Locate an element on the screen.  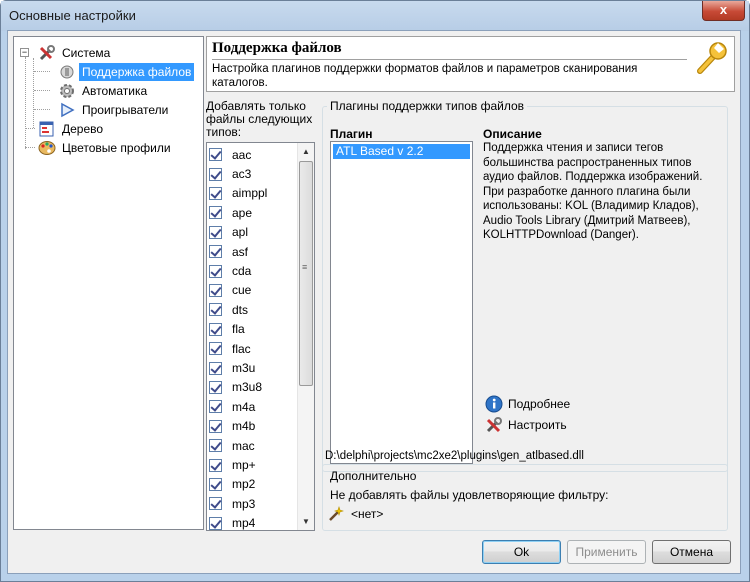
extension-item: m3u is located at coordinates (232, 367).